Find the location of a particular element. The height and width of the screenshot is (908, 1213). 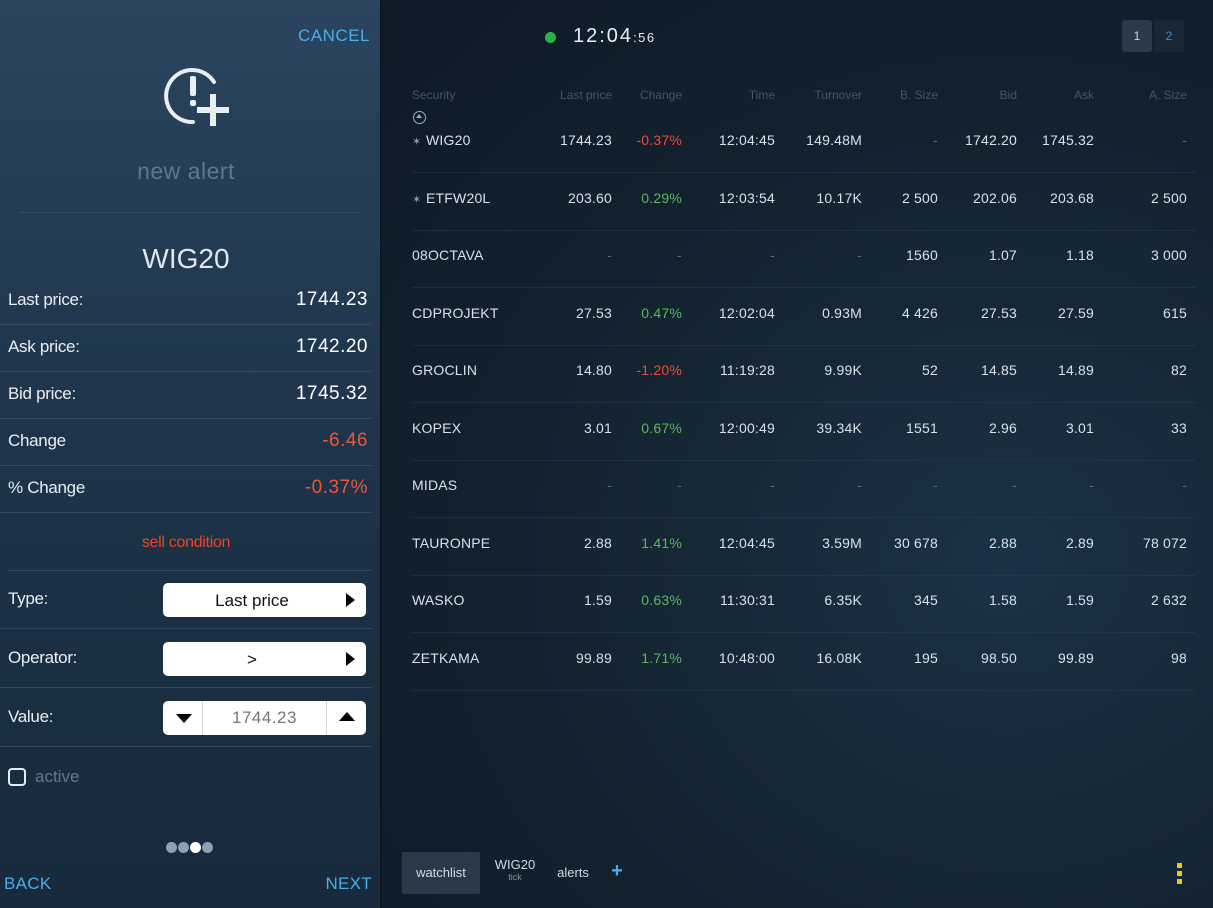

turnover-cell: 16.08K is located at coordinates (839, 657).